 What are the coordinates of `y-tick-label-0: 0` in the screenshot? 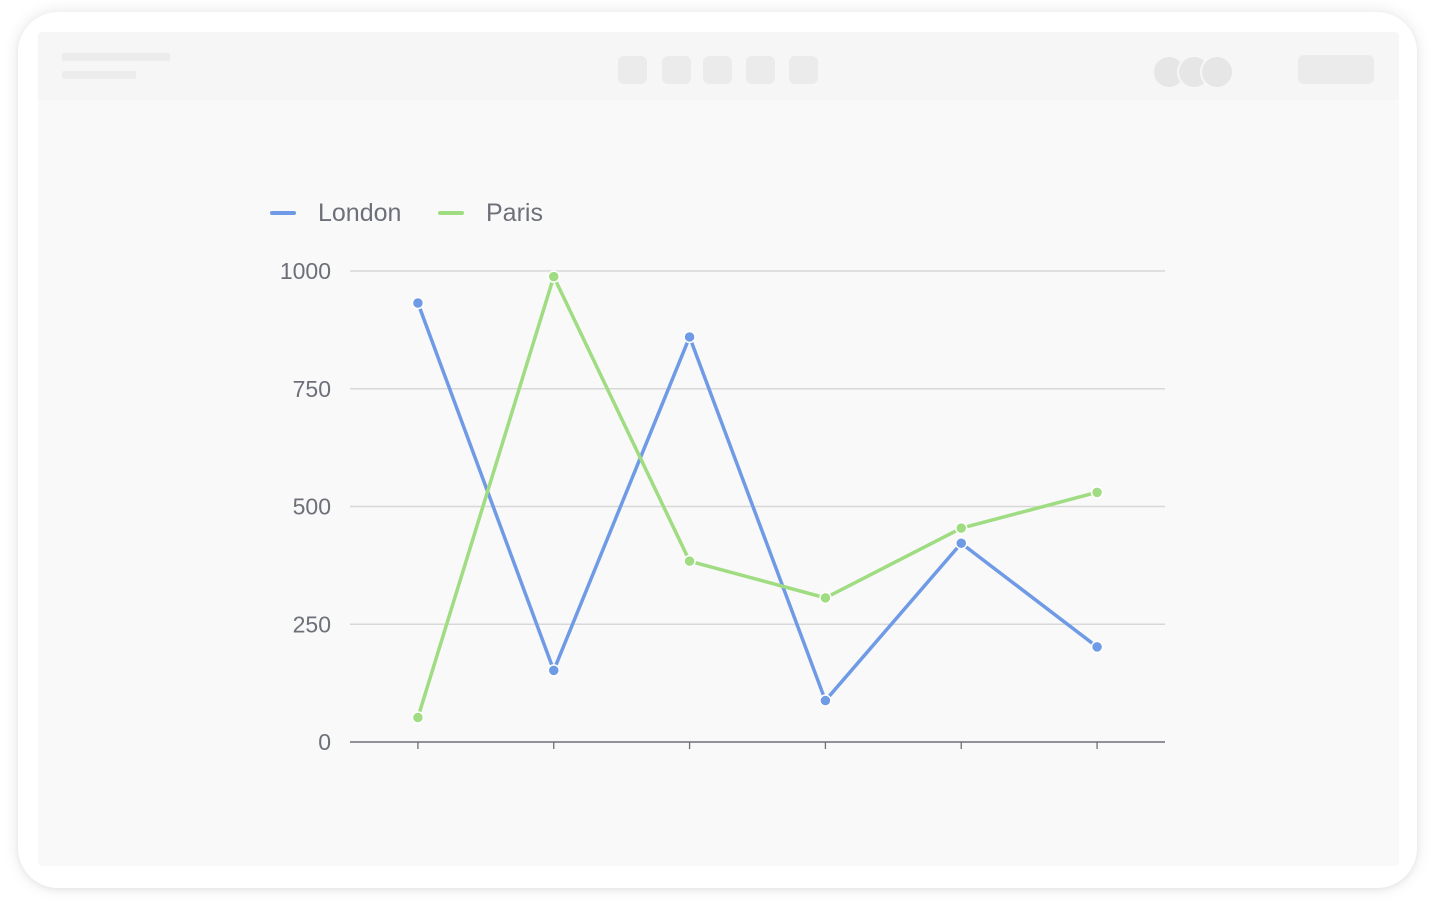 It's located at (324, 742).